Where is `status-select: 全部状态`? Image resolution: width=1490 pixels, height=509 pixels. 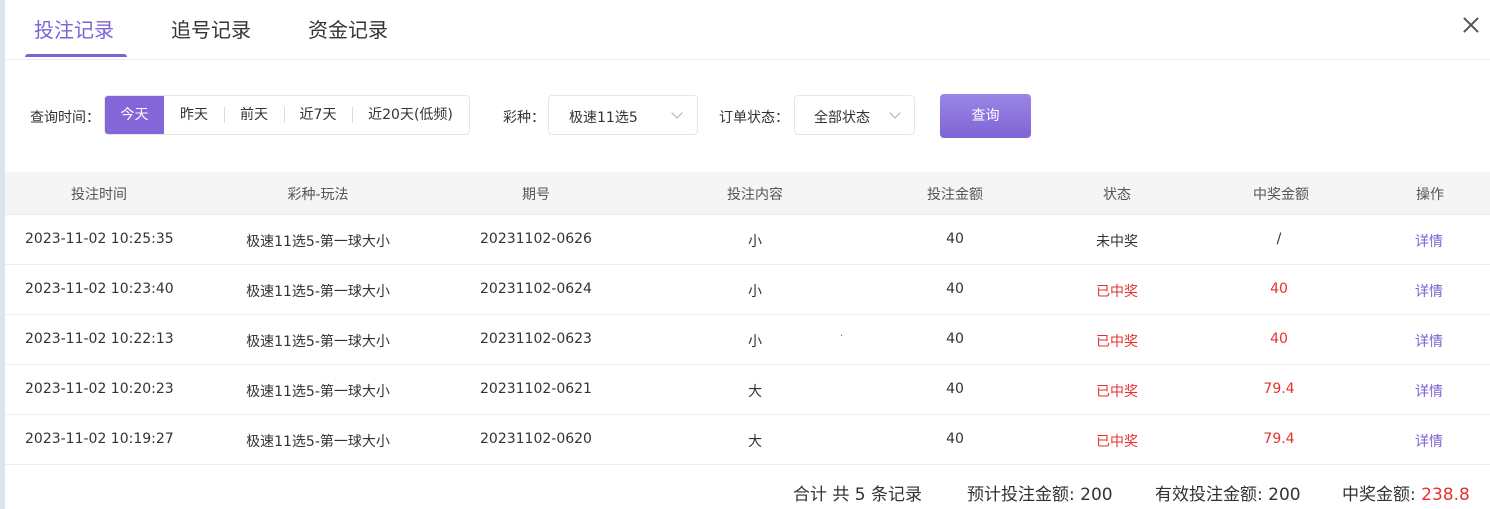
status-select: 全部状态 is located at coordinates (854, 115).